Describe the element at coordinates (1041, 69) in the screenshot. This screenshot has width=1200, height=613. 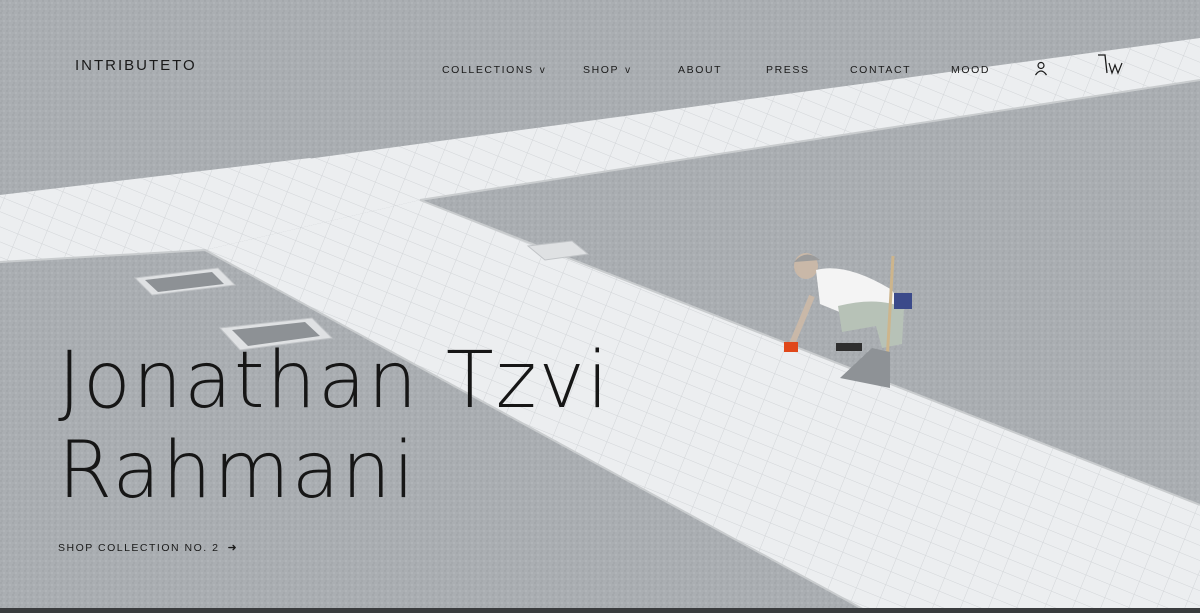
I see `user-icon` at that location.